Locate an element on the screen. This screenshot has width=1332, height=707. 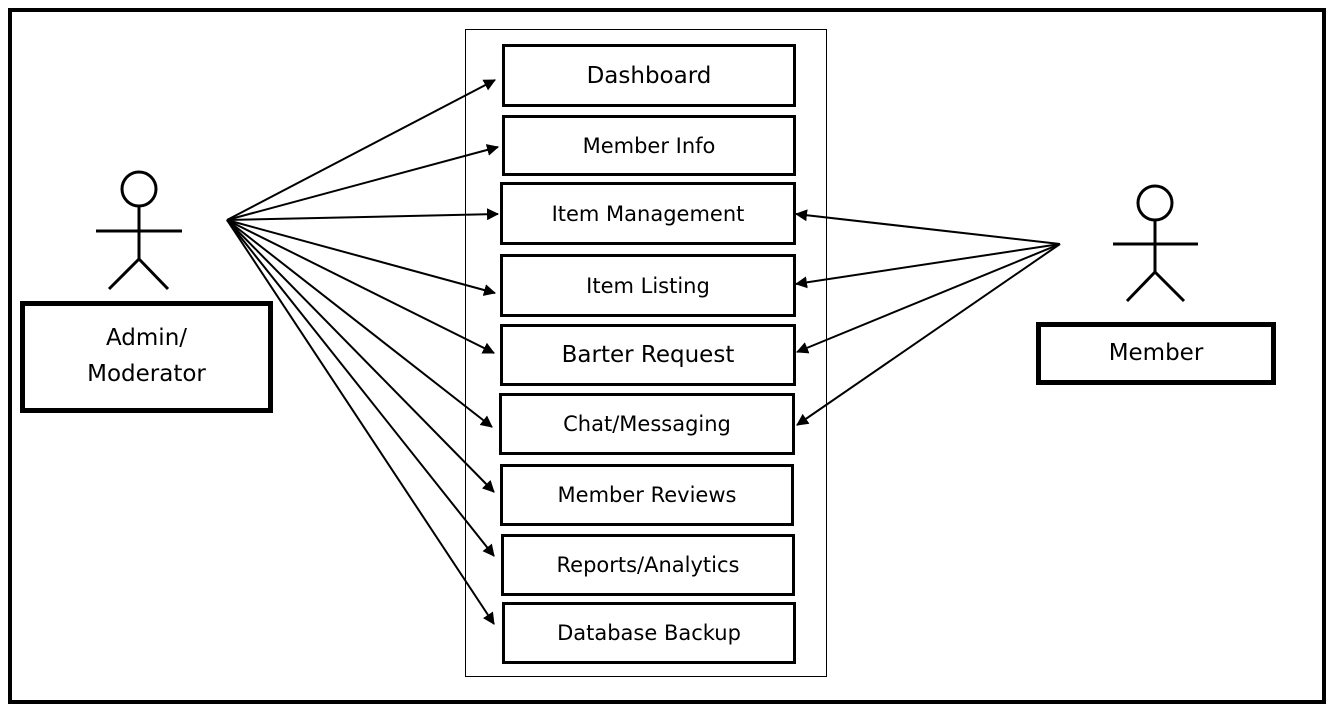
actor-label-line: Member is located at coordinates (1156, 352).